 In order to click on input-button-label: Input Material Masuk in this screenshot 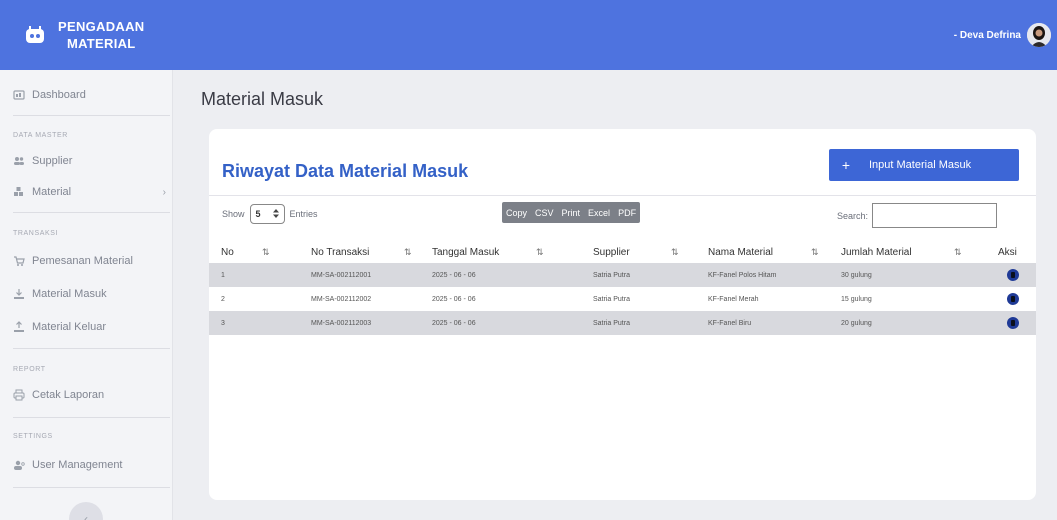, I will do `click(920, 165)`.